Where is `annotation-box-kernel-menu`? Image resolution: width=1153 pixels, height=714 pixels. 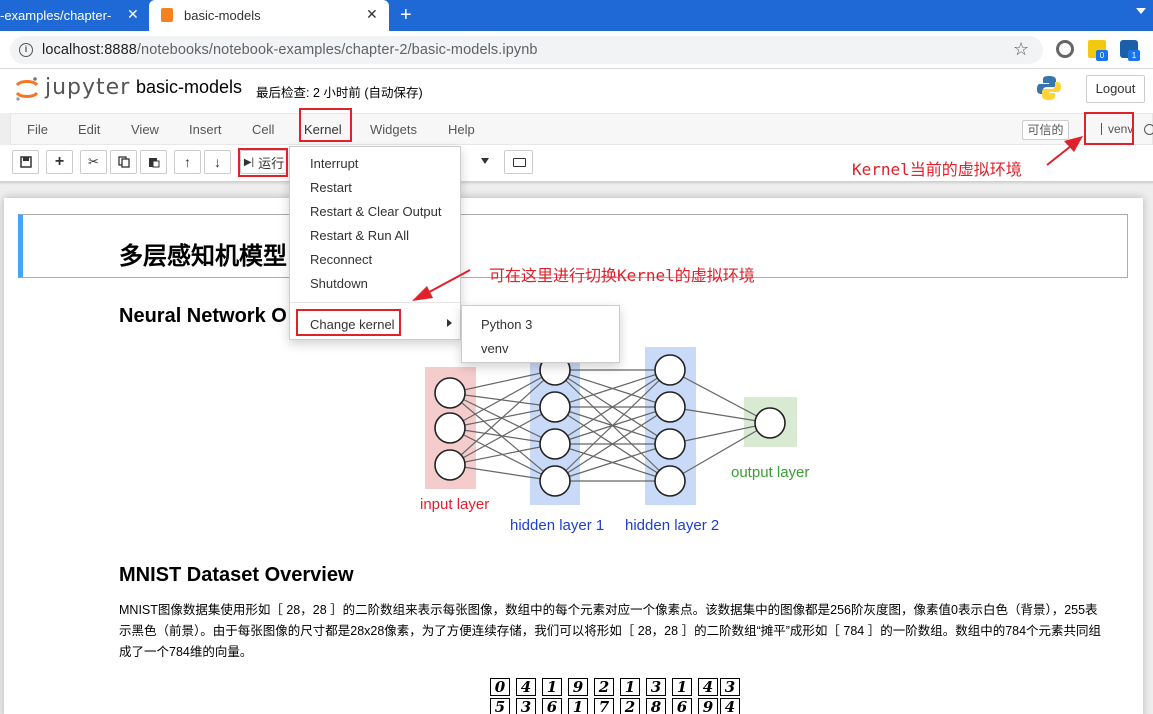 annotation-box-kernel-menu is located at coordinates (325, 125).